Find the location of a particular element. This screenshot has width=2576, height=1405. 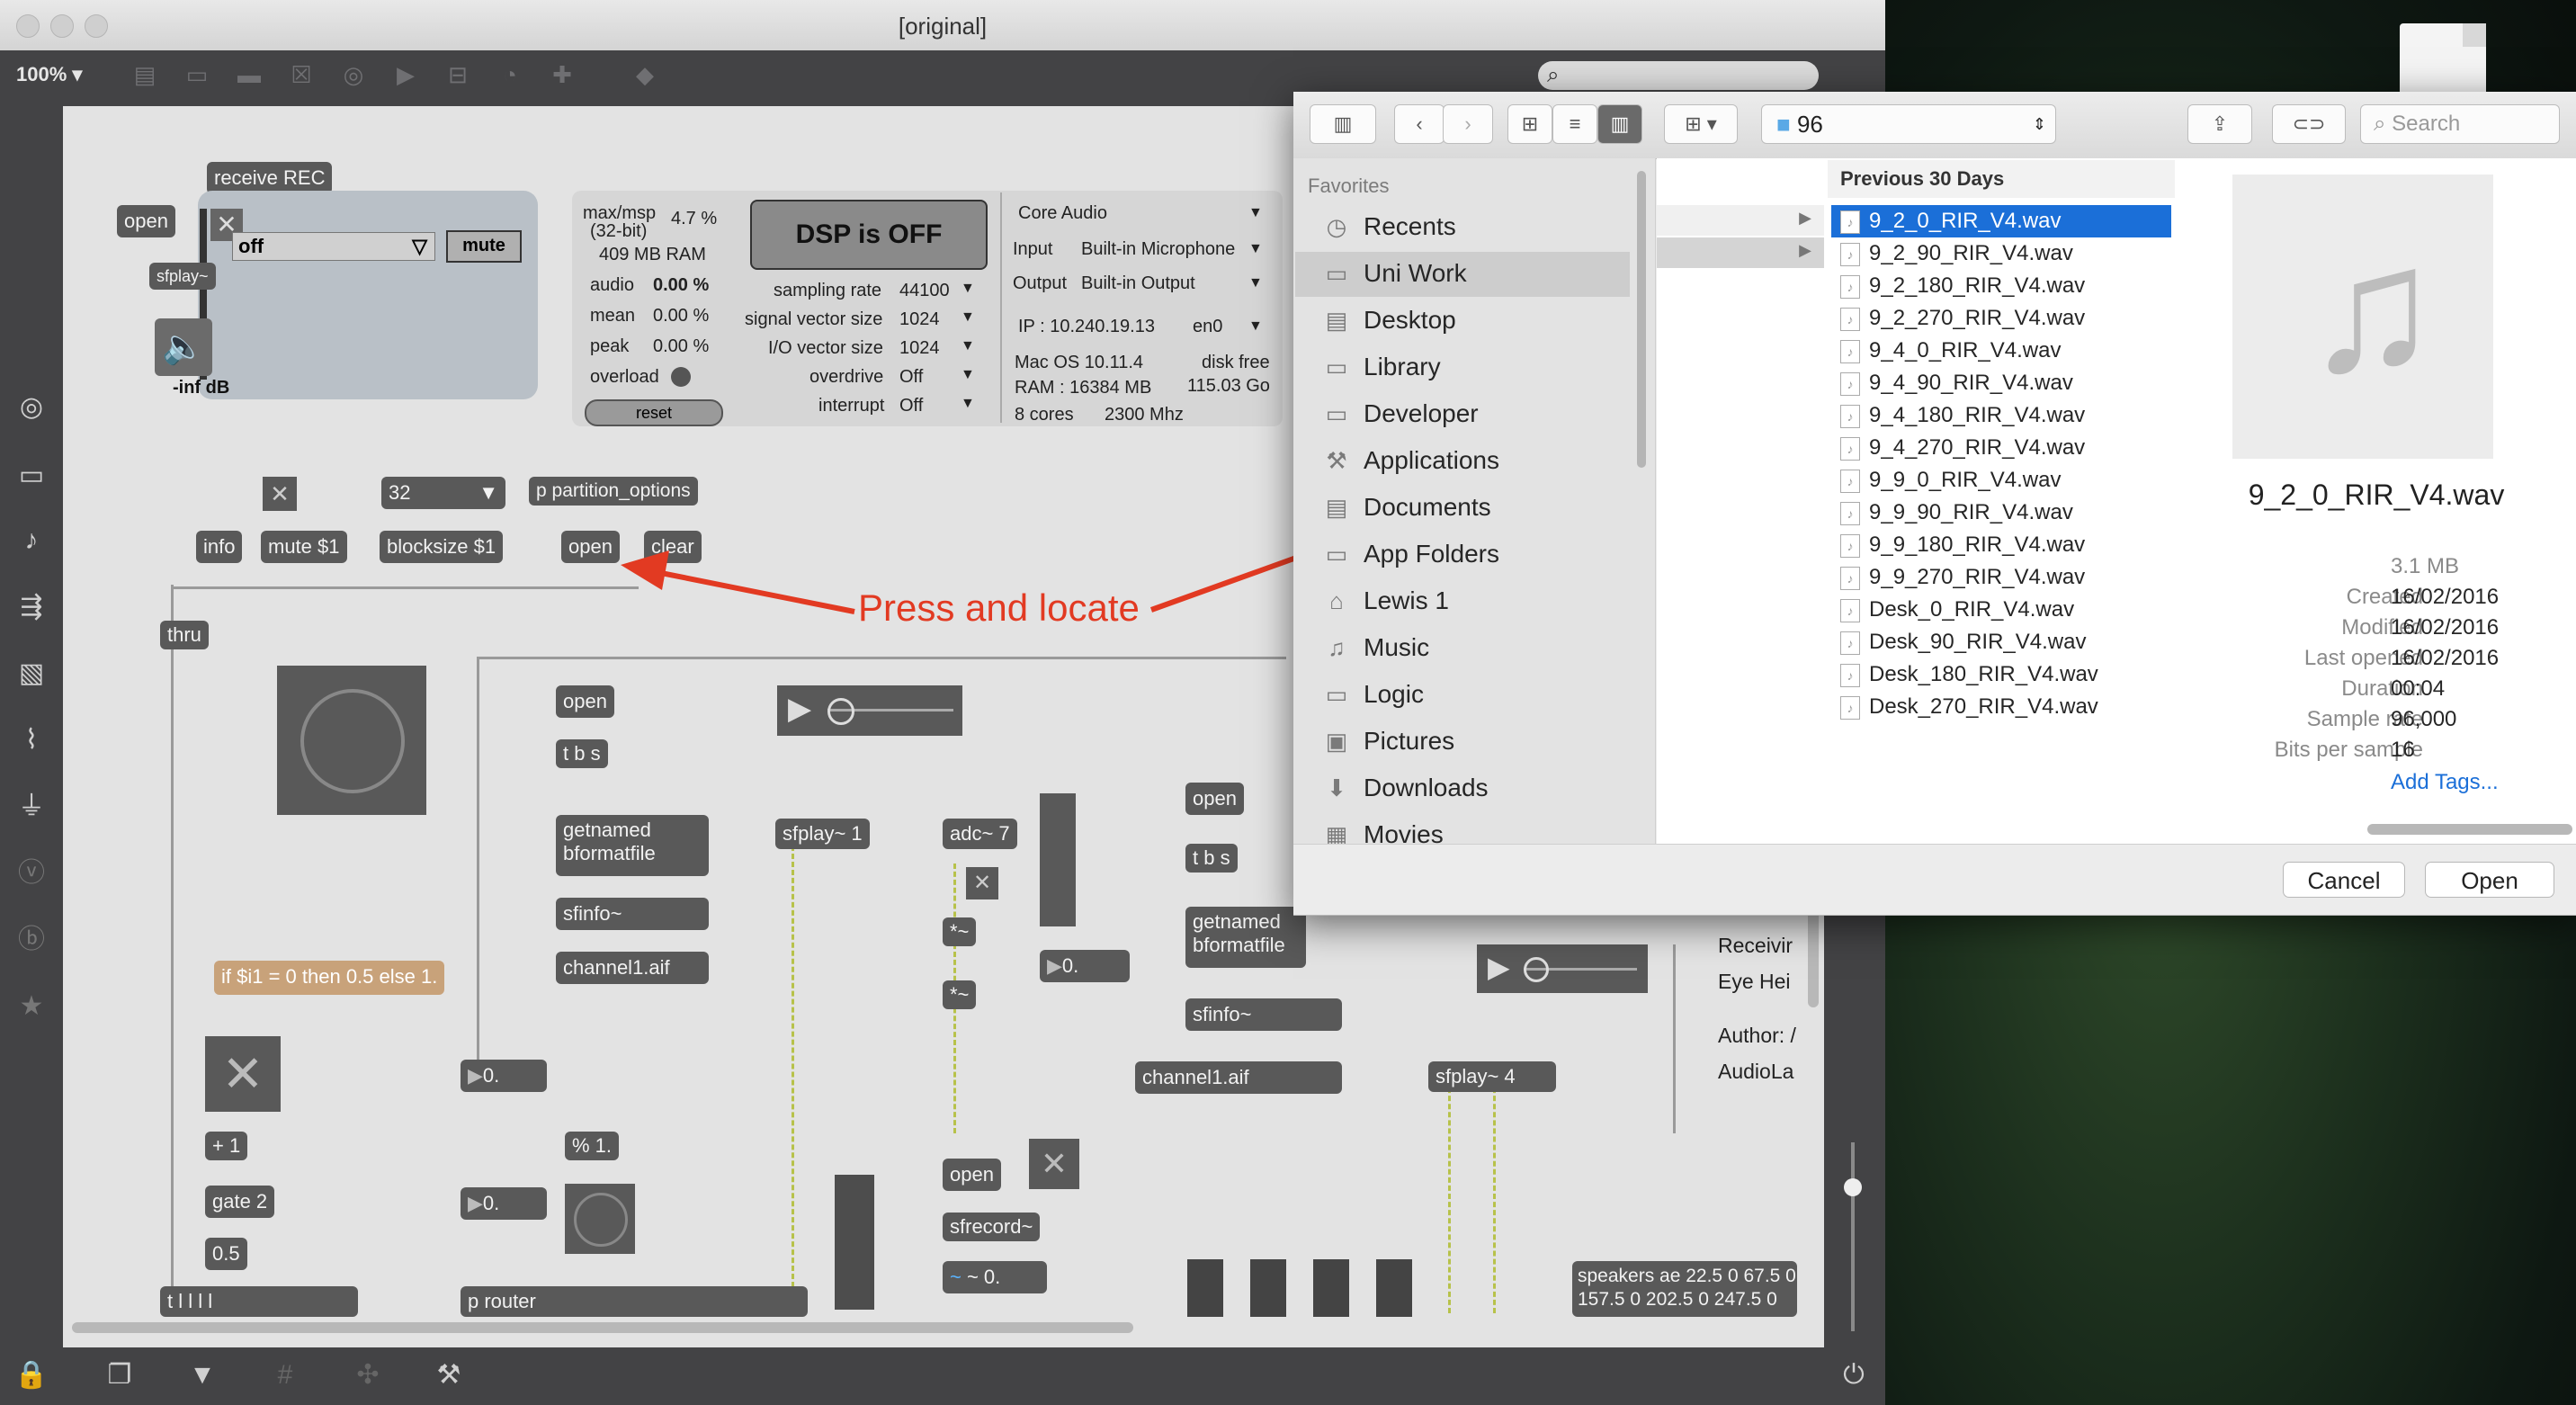

comment-bubble-icon: ▼ is located at coordinates (202, 1375).